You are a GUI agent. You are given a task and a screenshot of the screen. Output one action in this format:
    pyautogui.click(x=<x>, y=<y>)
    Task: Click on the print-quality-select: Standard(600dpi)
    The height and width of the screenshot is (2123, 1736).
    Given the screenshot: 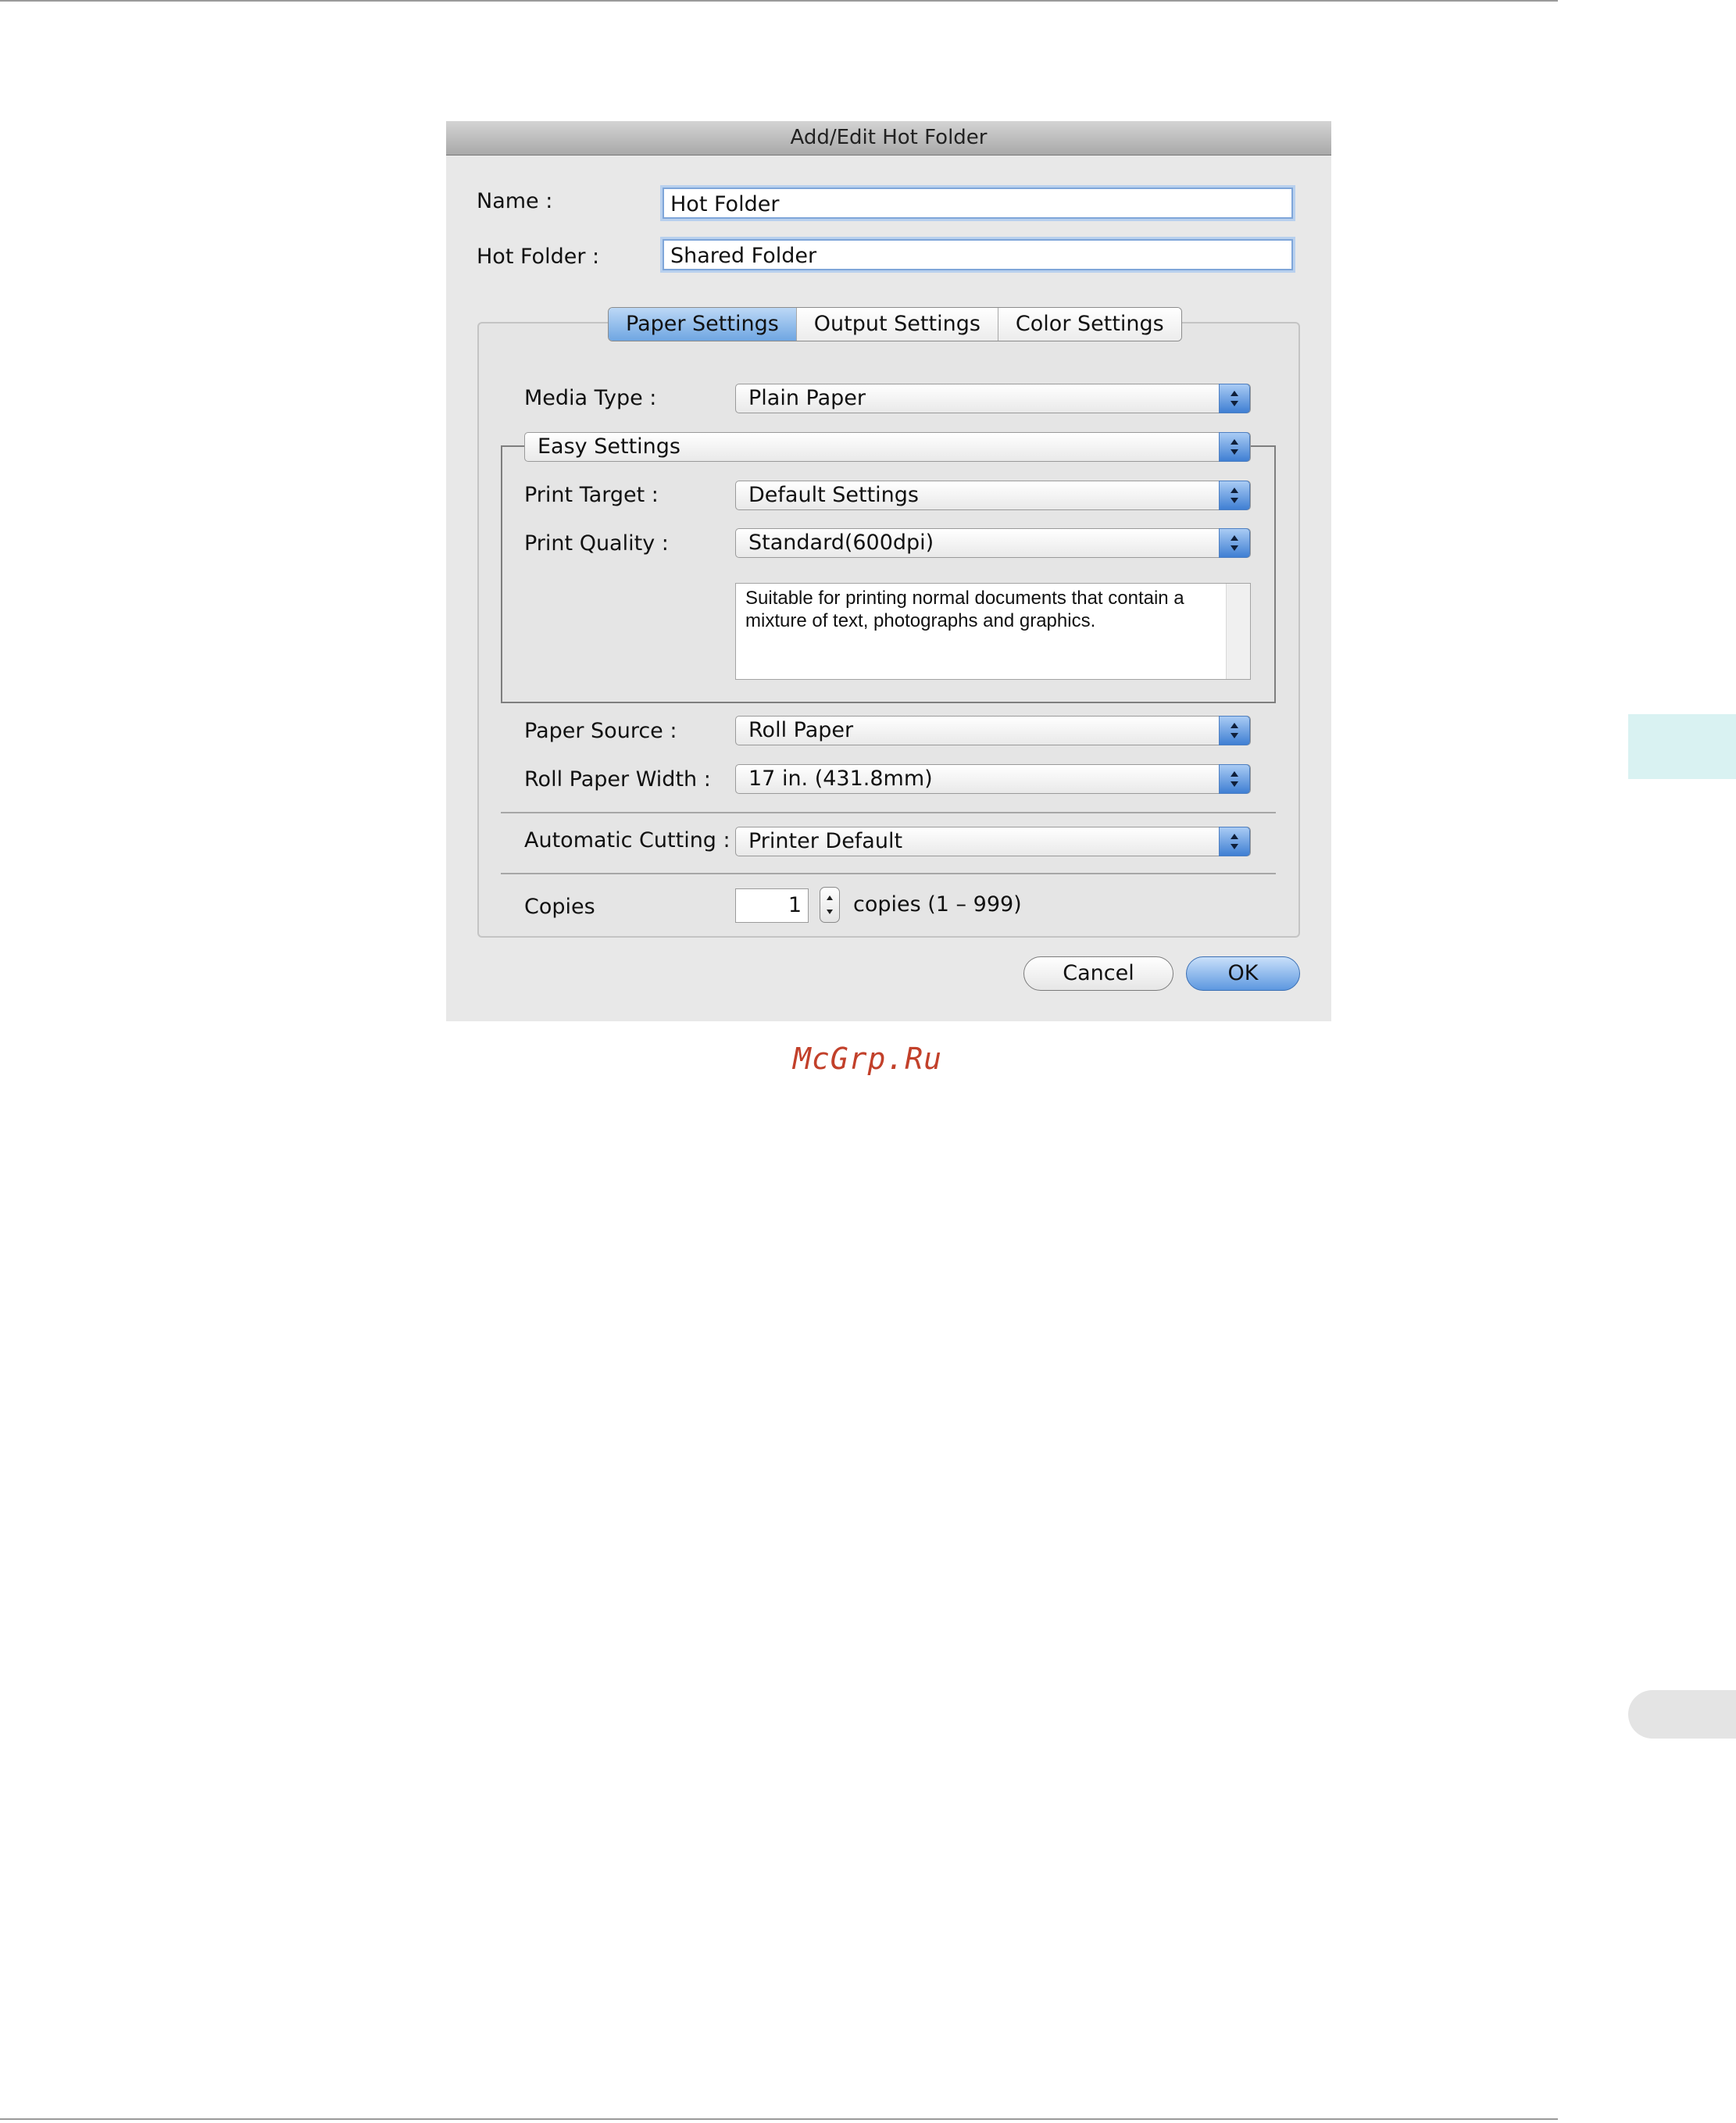 What is the action you would take?
    pyautogui.click(x=993, y=543)
    